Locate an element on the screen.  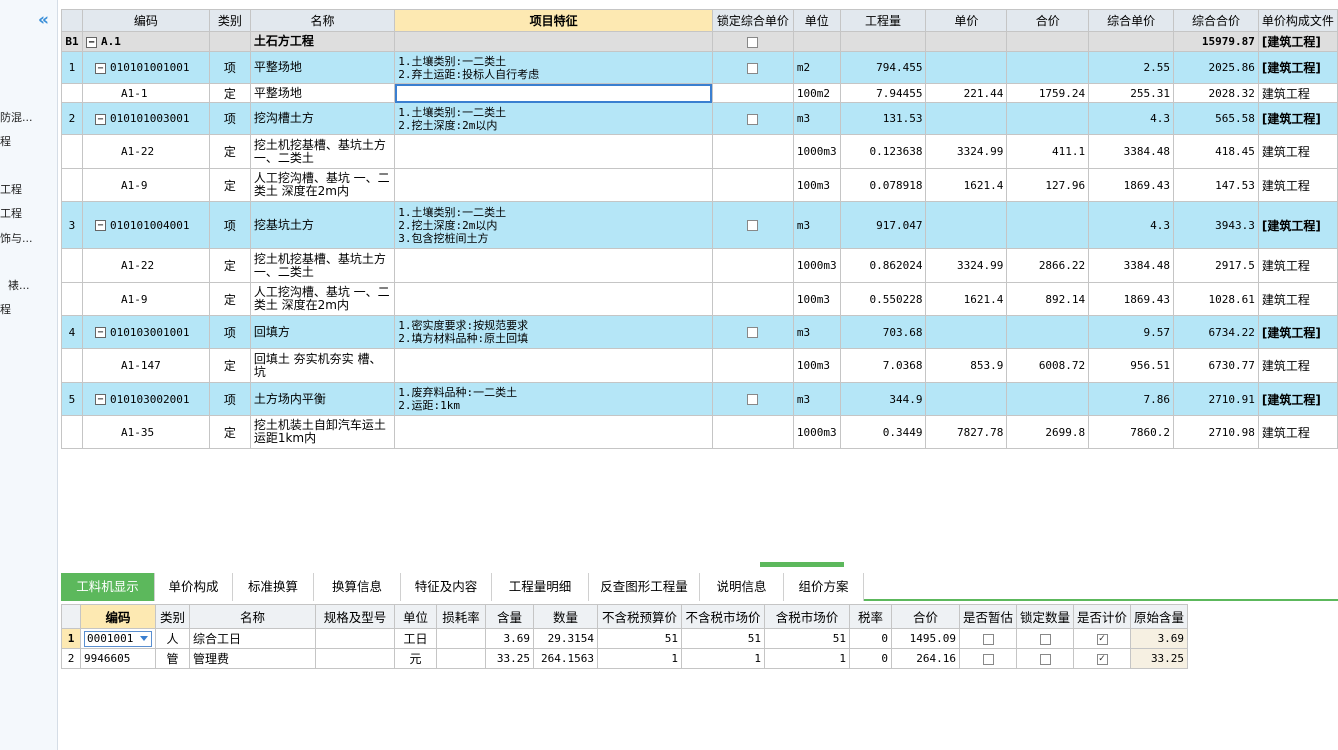
resource-category: 管 is located at coordinates (172, 658).